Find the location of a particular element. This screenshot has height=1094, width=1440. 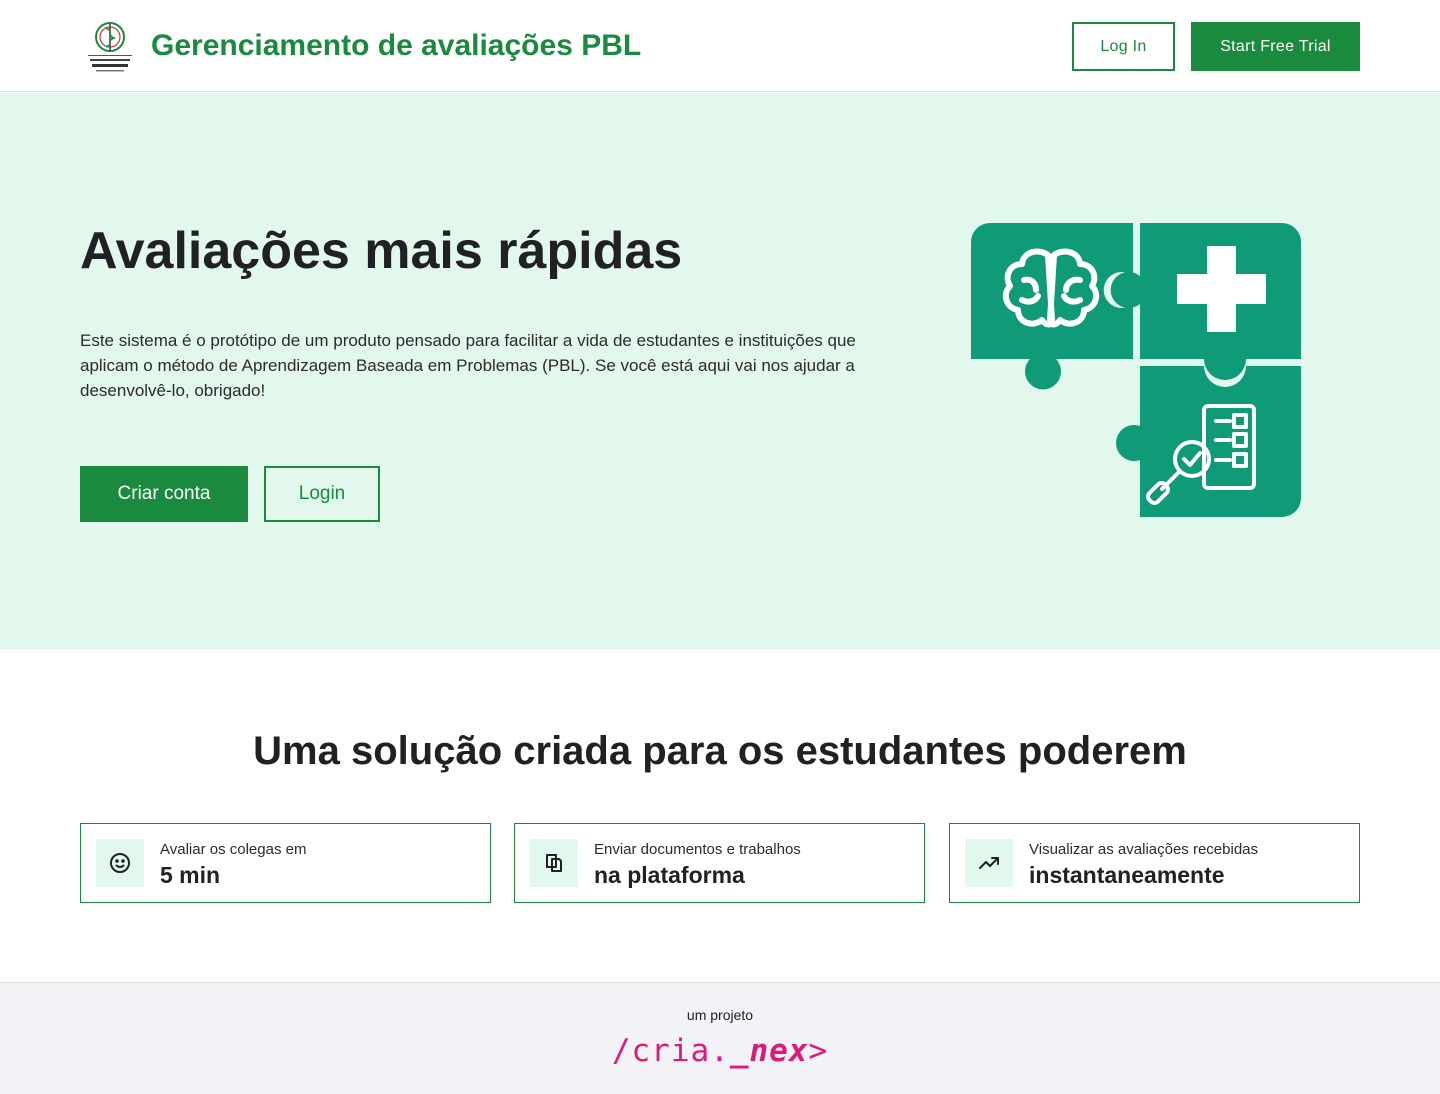

hero-title: Avaliações mais rápidas is located at coordinates (381, 251).